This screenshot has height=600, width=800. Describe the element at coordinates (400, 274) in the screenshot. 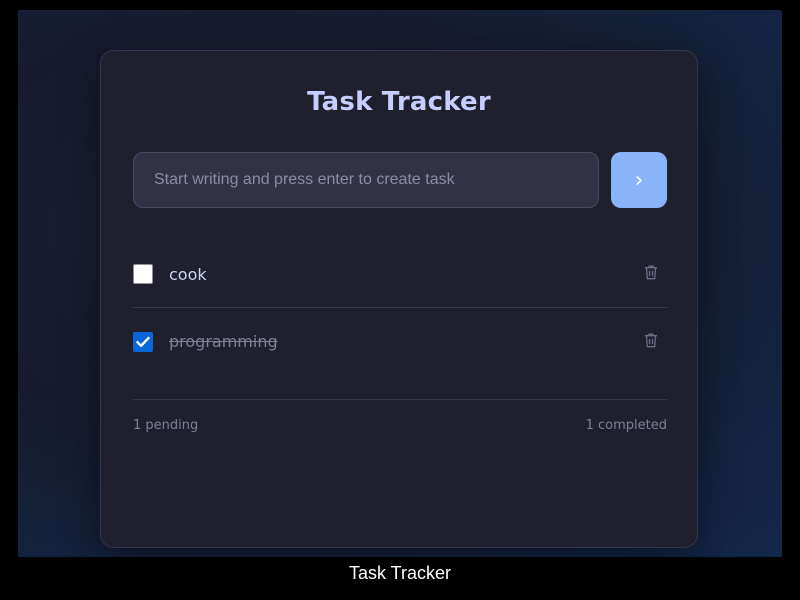

I see `task-item-cook: cook` at that location.